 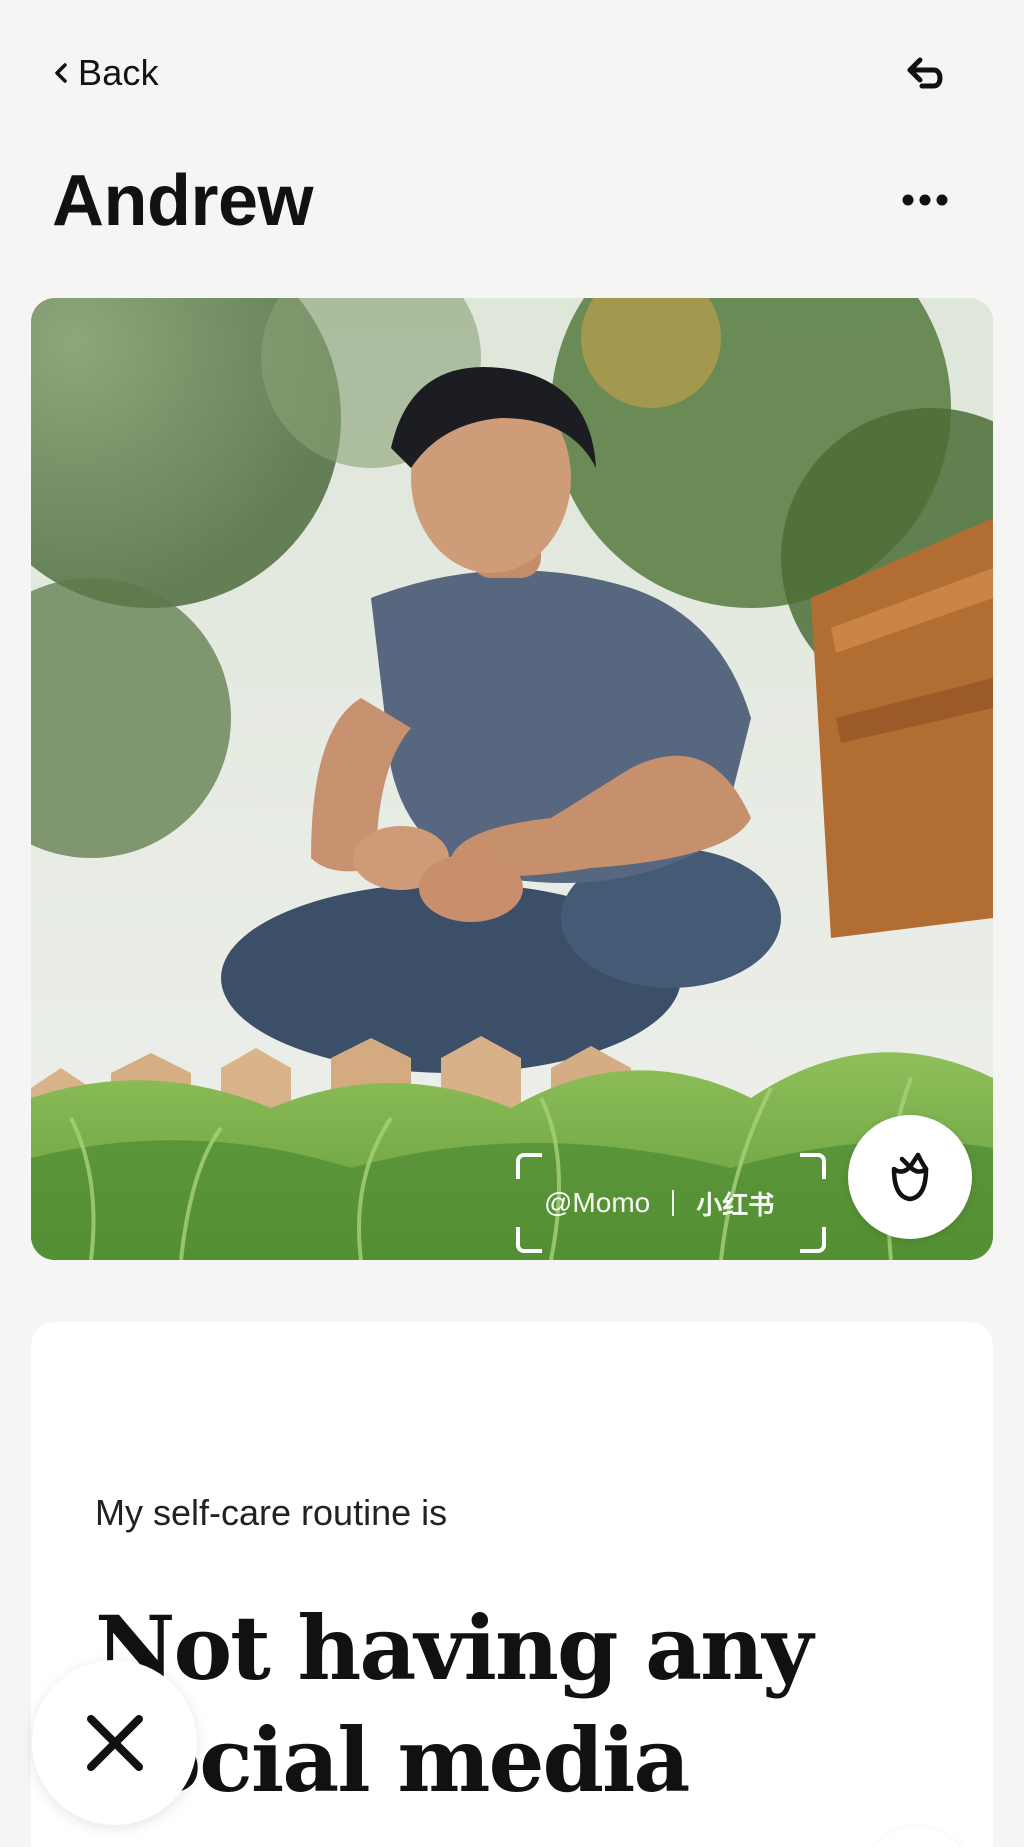 I want to click on top-bar: Back, so click(x=512, y=75).